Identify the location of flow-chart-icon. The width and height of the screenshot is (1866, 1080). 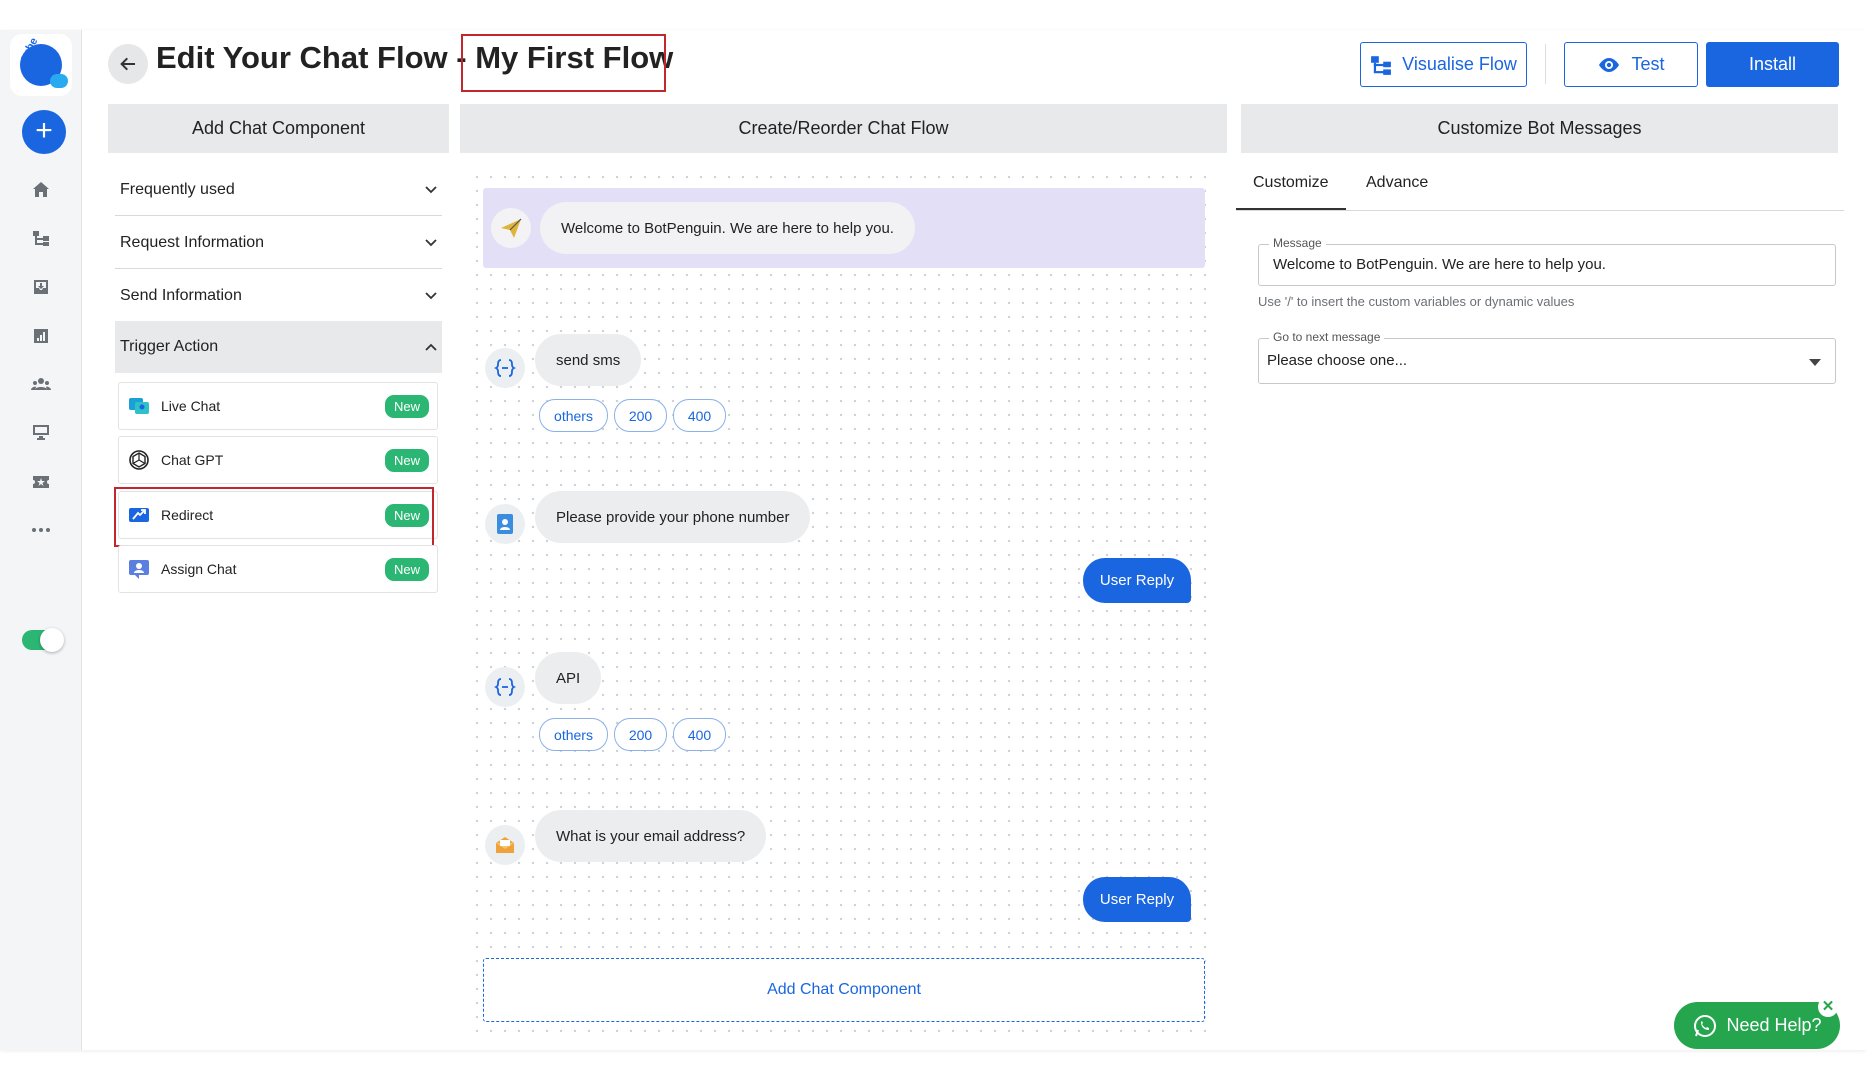
(1381, 65).